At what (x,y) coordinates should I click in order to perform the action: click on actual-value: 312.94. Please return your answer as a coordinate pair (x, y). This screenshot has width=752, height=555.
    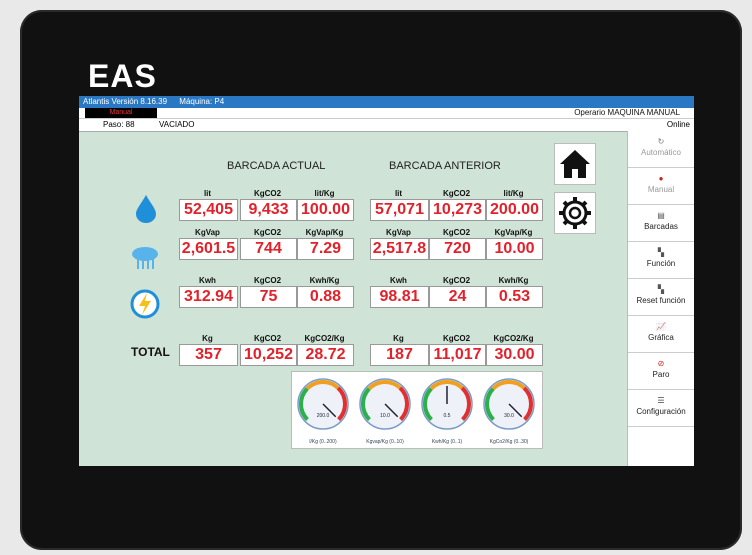
    Looking at the image, I should click on (208, 297).